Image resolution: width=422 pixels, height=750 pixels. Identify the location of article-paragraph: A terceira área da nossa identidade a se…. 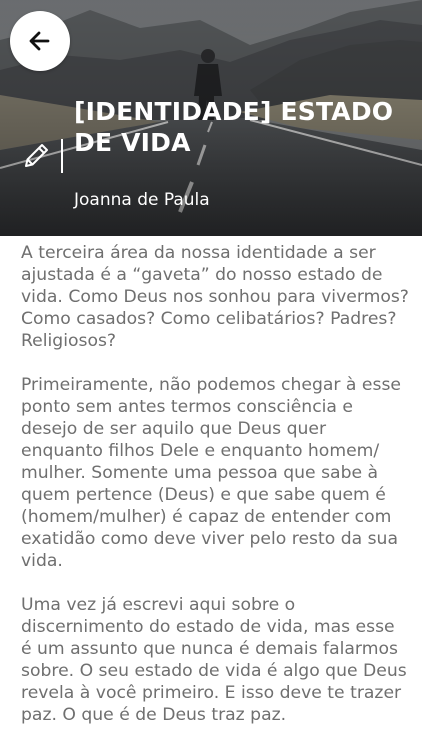
(215, 297).